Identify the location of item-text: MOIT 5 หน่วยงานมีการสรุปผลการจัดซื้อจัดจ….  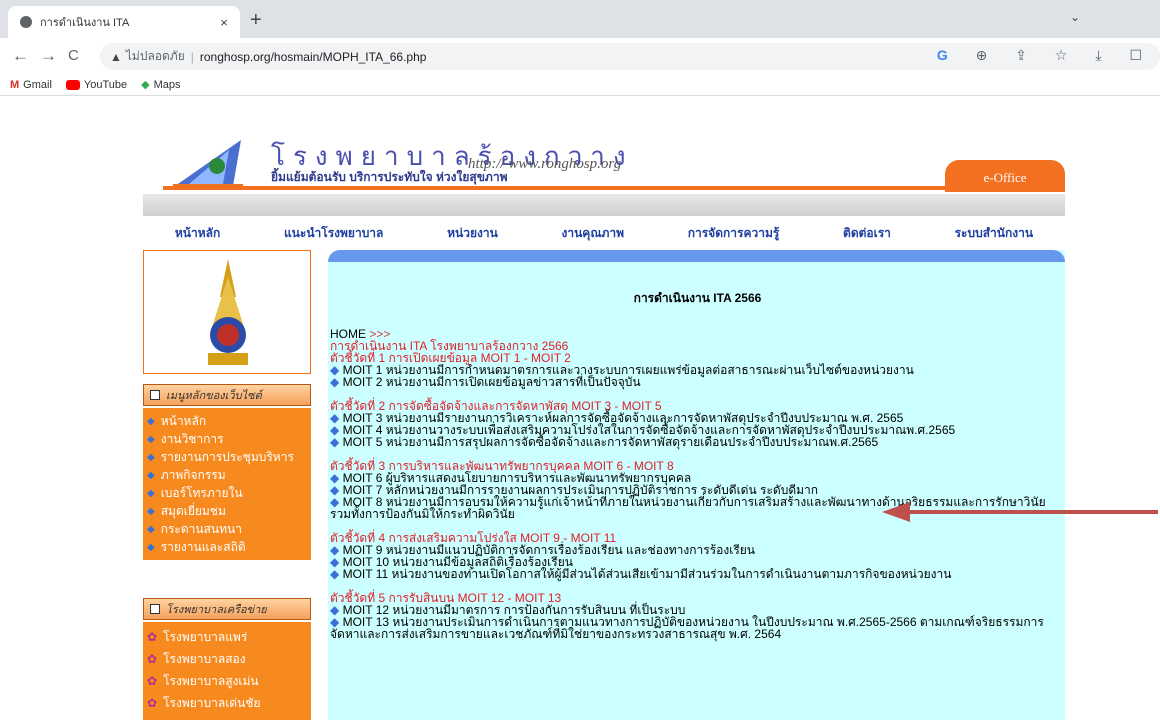
(610, 442).